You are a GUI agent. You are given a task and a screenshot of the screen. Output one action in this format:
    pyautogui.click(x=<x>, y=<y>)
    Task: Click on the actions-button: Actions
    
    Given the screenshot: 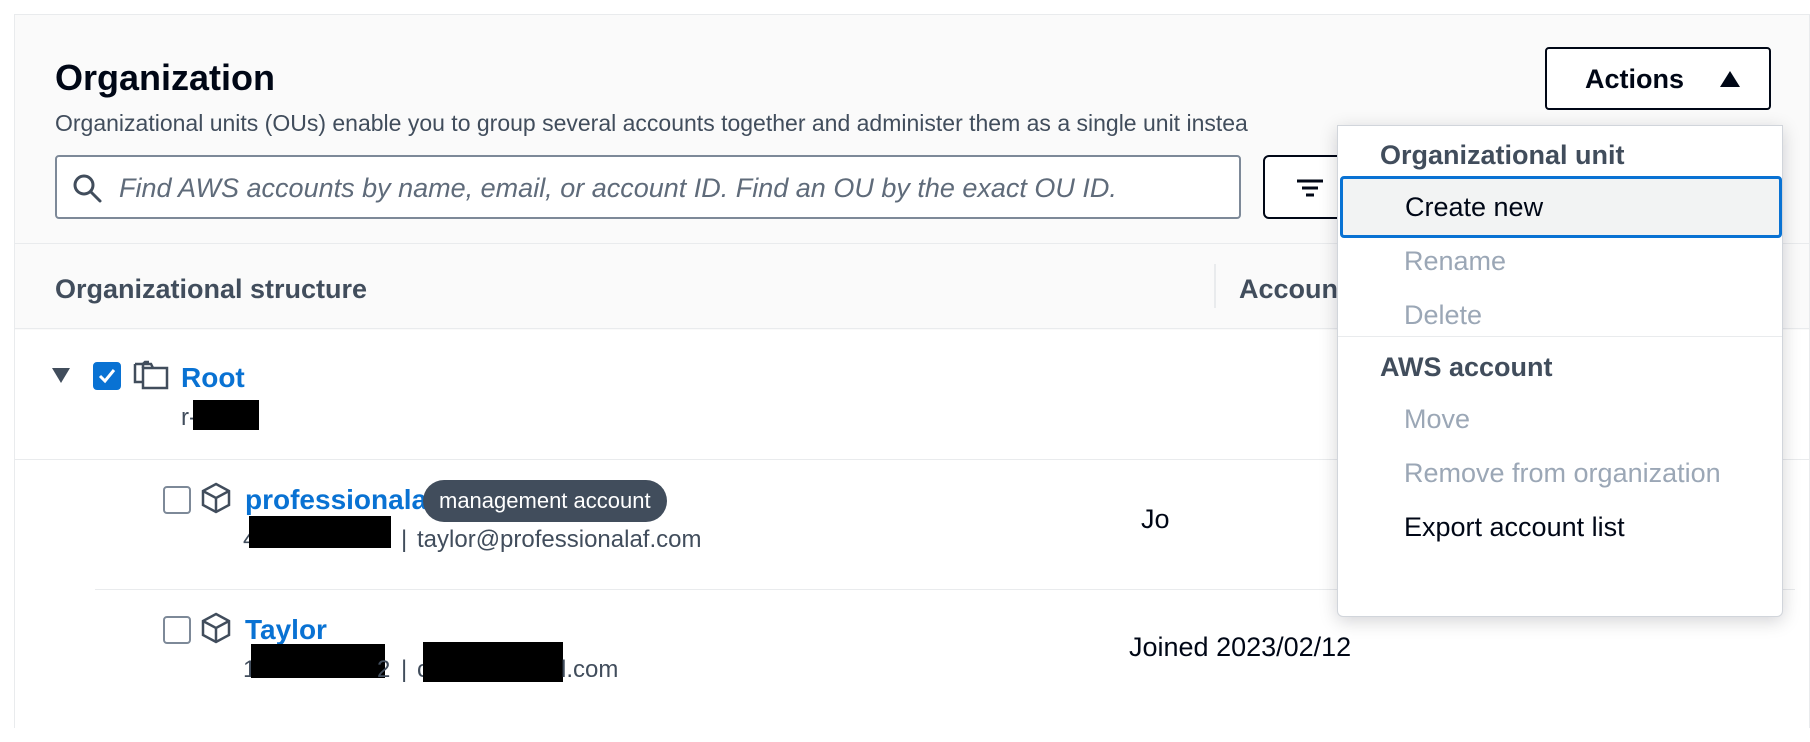 What is the action you would take?
    pyautogui.click(x=1658, y=78)
    